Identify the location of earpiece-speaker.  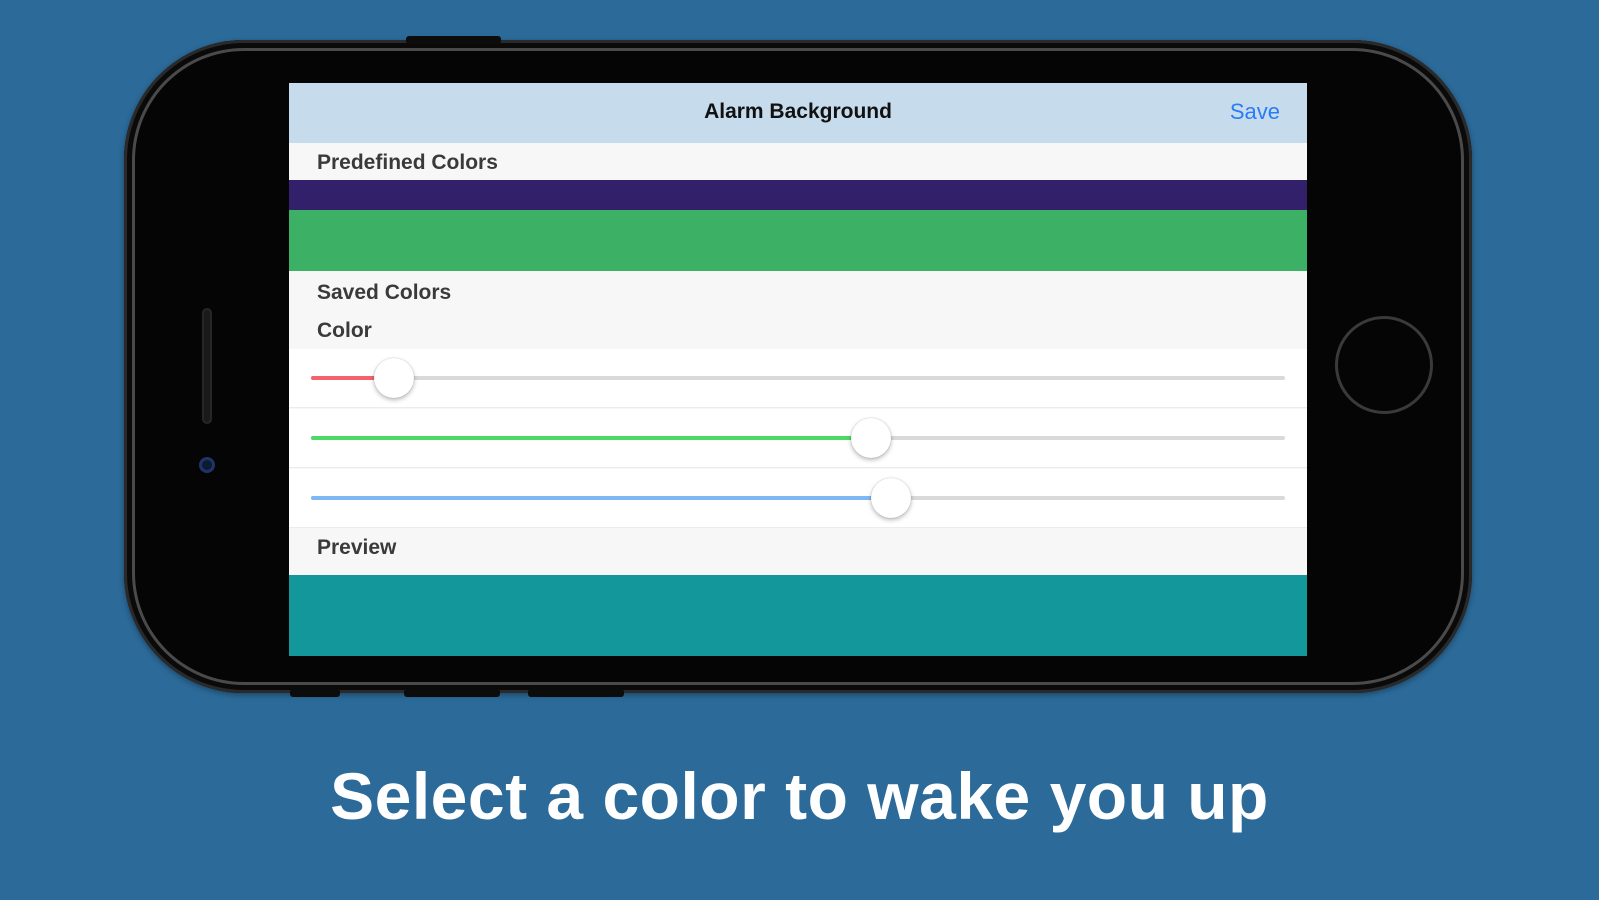
(207, 366).